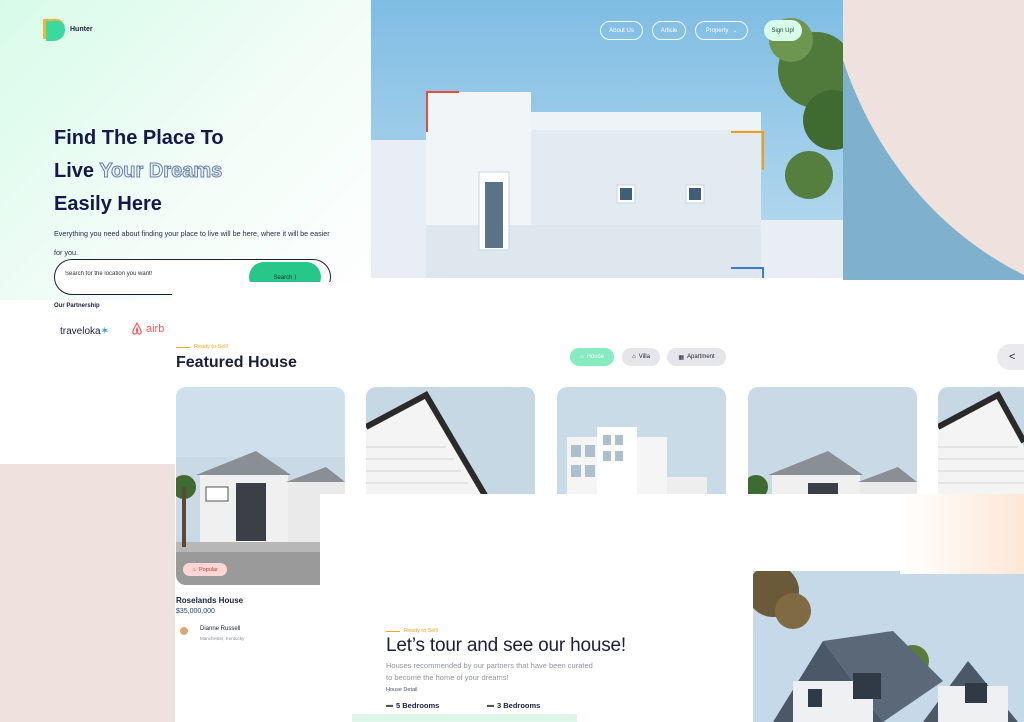  What do you see at coordinates (137, 328) in the screenshot?
I see `airbnb-icon` at bounding box center [137, 328].